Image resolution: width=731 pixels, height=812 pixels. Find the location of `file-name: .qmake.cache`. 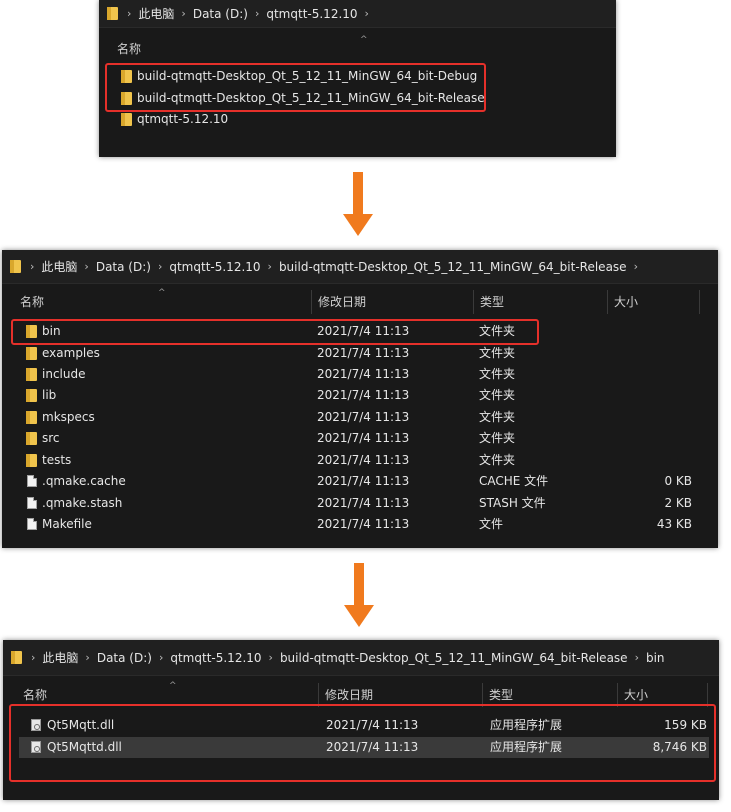

file-name: .qmake.cache is located at coordinates (84, 481).